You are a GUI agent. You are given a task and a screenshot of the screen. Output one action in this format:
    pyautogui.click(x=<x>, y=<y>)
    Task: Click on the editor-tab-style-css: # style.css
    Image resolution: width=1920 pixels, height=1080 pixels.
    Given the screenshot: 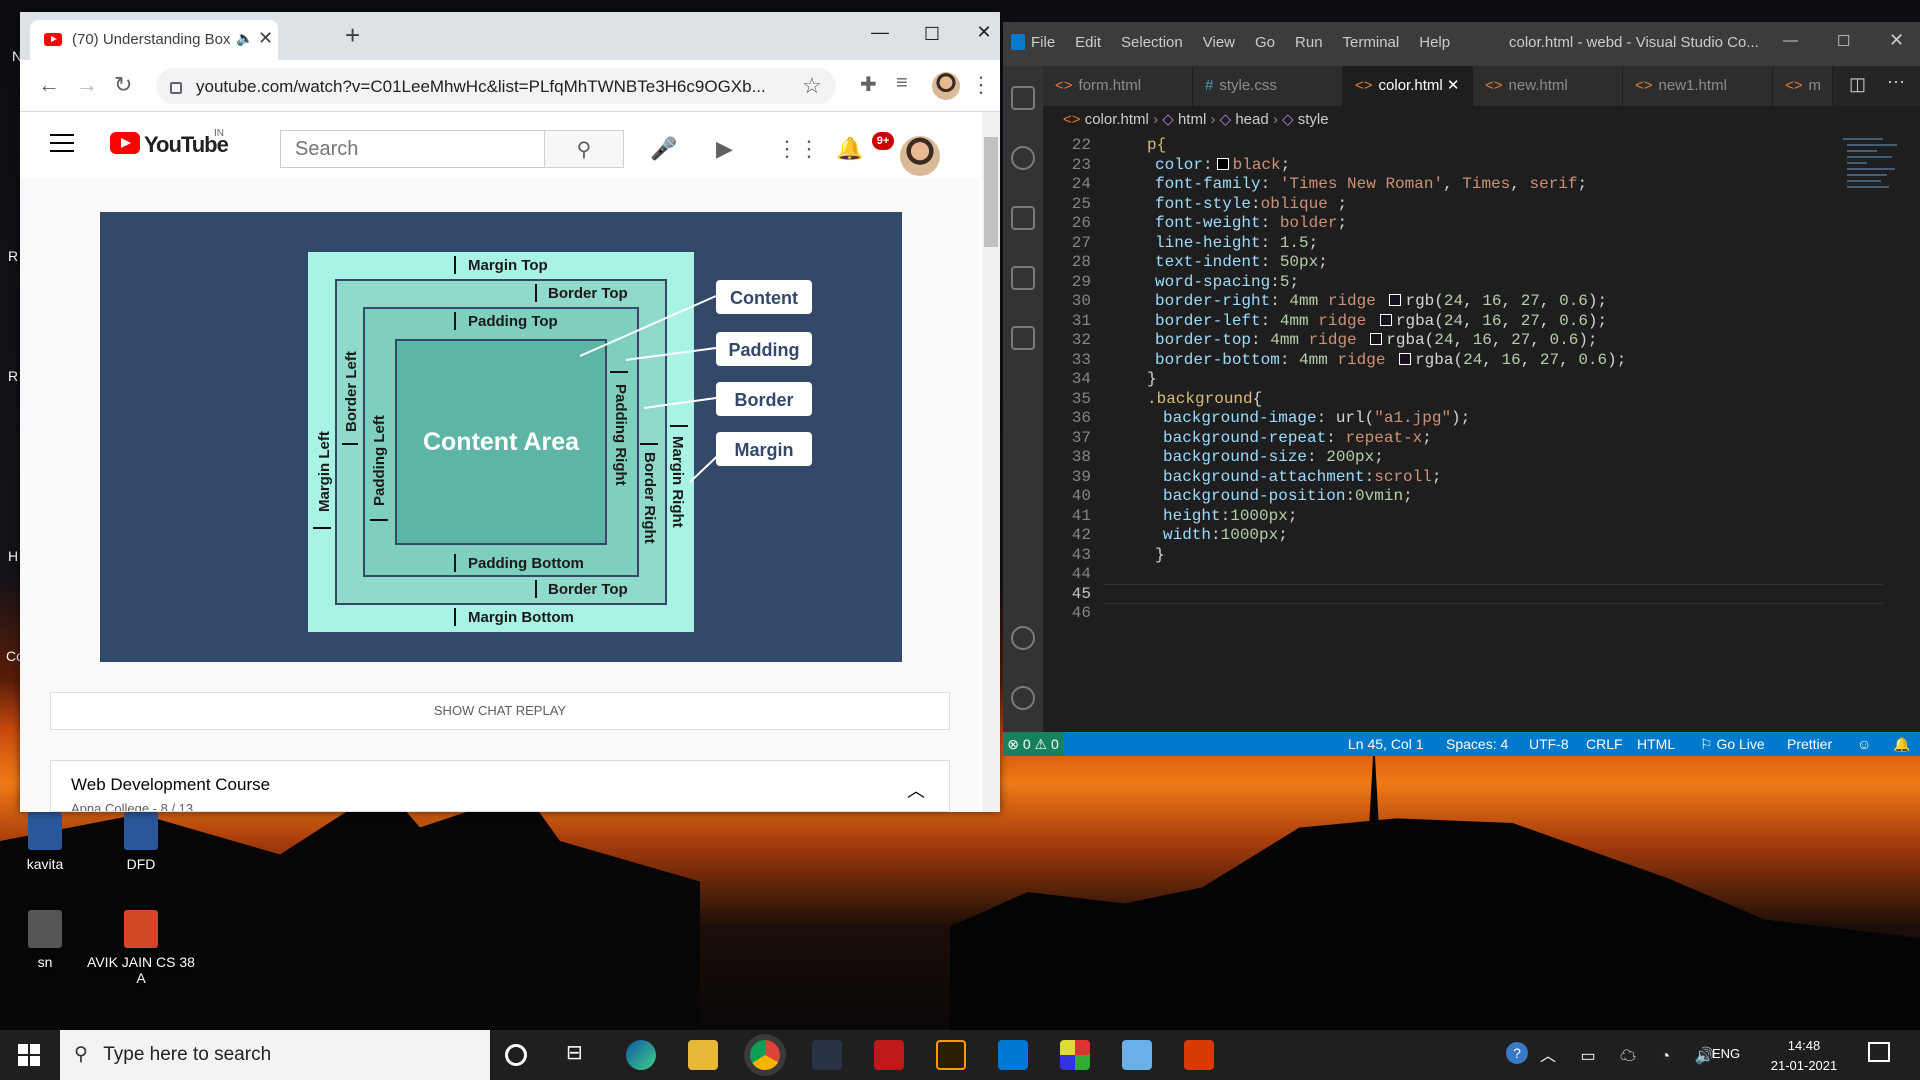 What is the action you would take?
    pyautogui.click(x=1268, y=86)
    